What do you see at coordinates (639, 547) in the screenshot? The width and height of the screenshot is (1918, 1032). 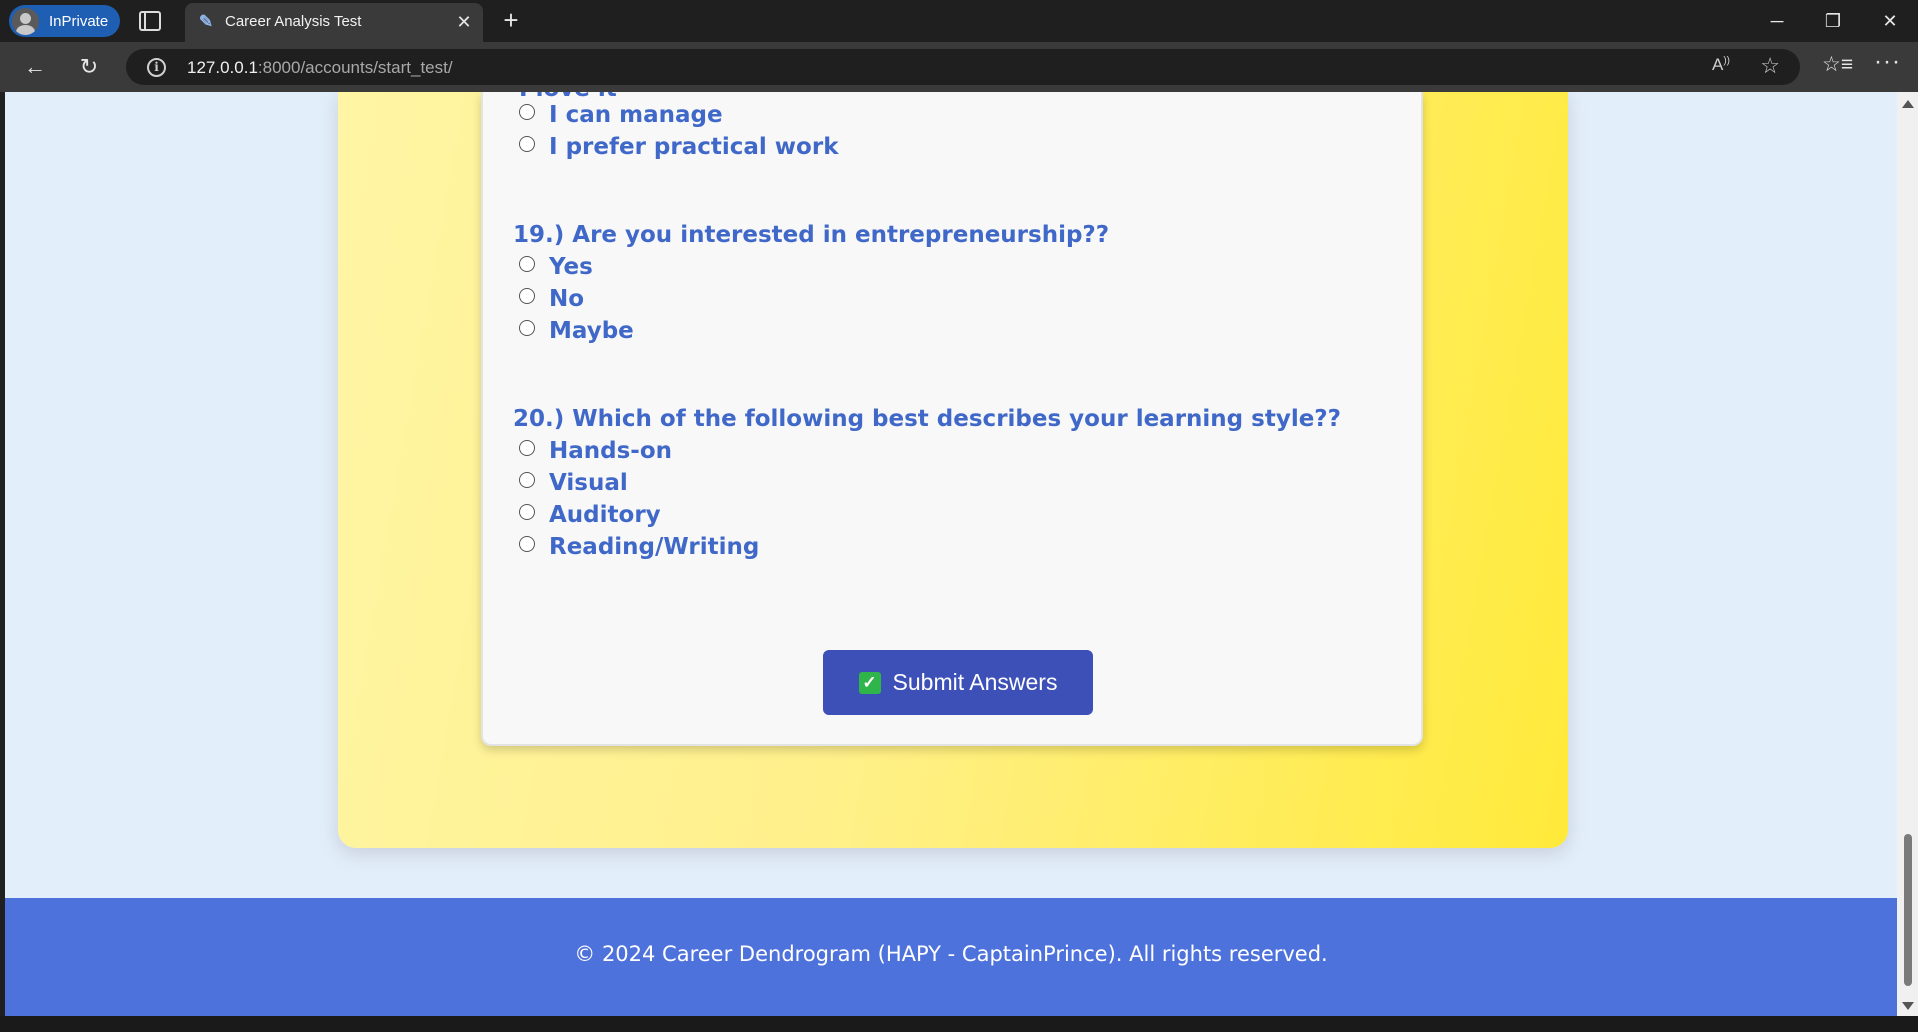 I see `q20-option-reading-writing: Reading/Writing` at bounding box center [639, 547].